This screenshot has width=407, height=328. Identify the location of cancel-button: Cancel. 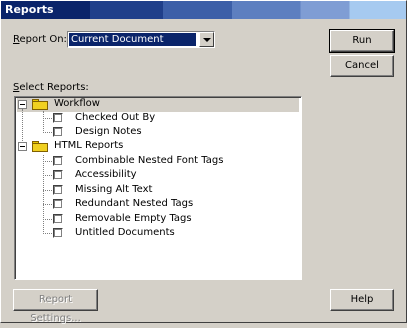
(362, 66).